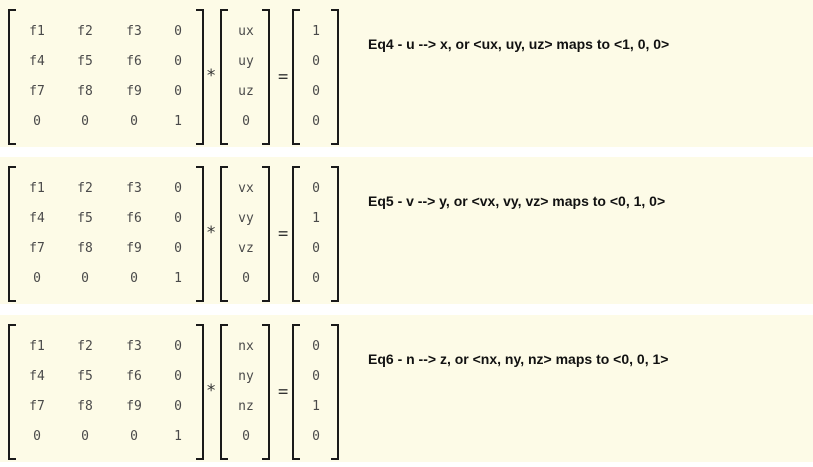 This screenshot has height=467, width=813. What do you see at coordinates (246, 406) in the screenshot?
I see `vector-cell: nz` at bounding box center [246, 406].